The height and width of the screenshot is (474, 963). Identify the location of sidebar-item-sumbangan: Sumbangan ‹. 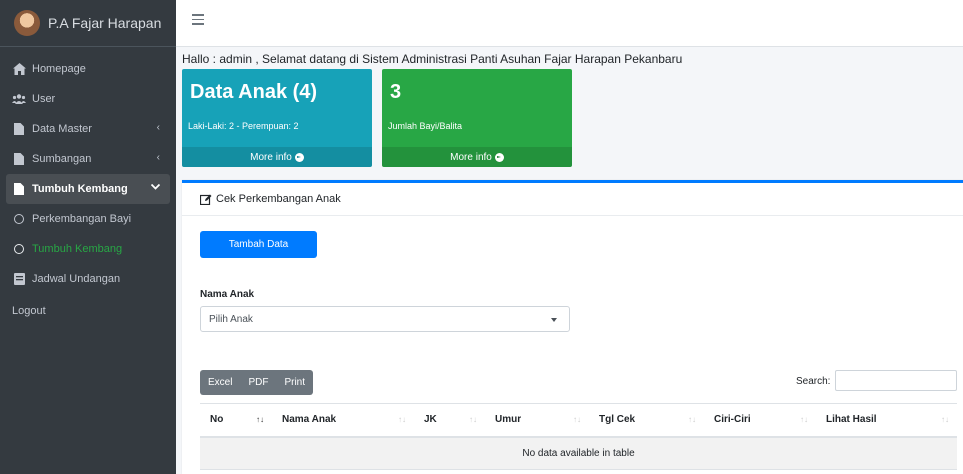
(88, 159).